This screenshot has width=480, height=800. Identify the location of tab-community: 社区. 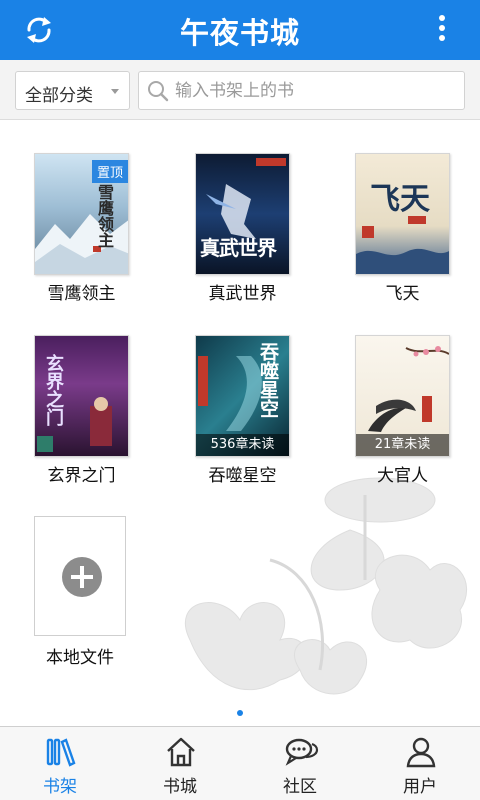
(300, 763).